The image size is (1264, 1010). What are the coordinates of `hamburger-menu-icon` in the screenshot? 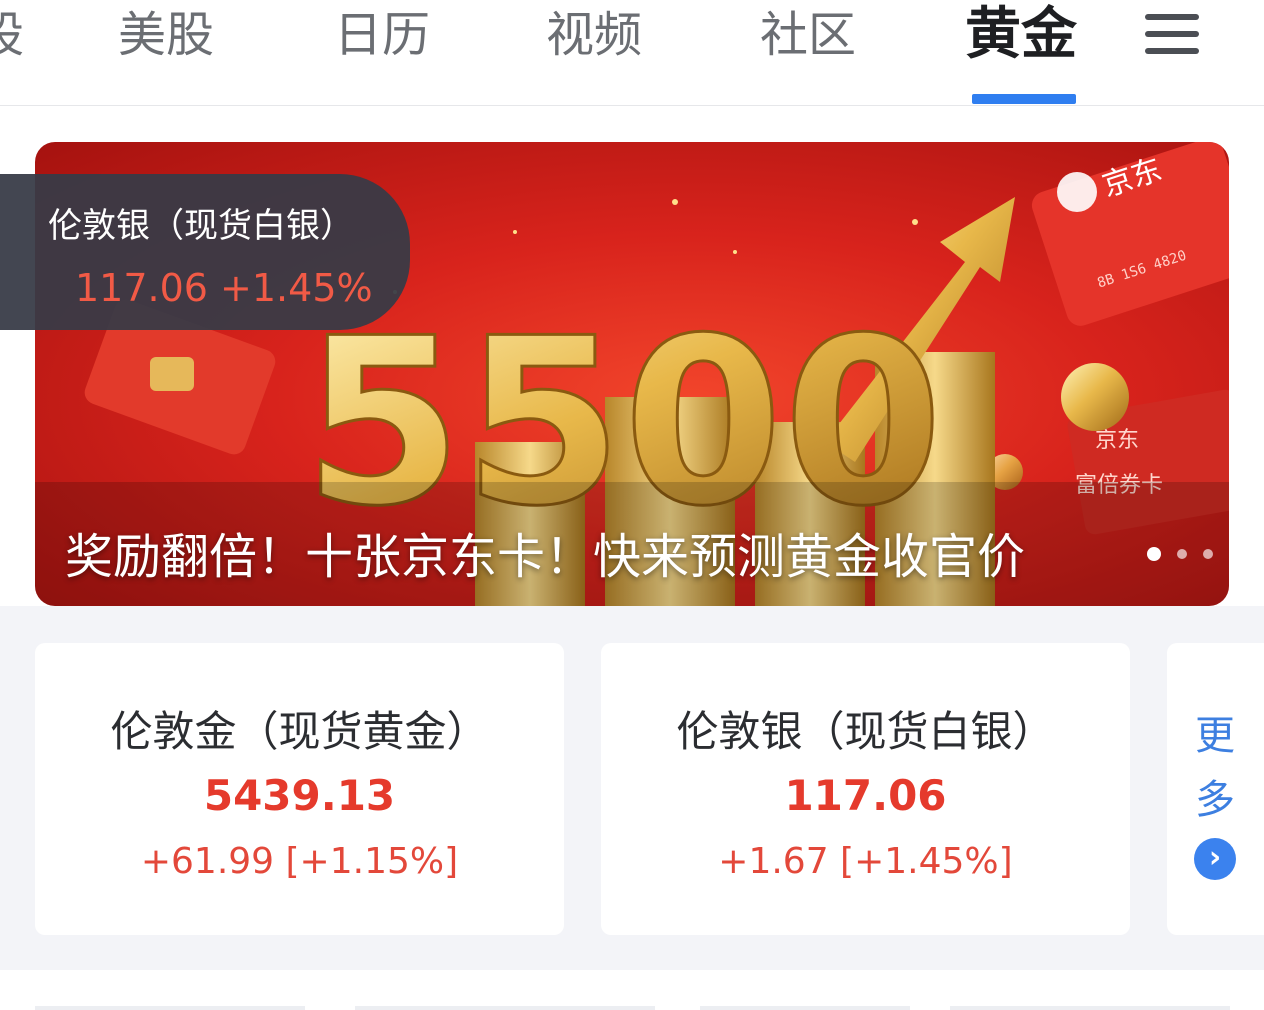 It's located at (1172, 34).